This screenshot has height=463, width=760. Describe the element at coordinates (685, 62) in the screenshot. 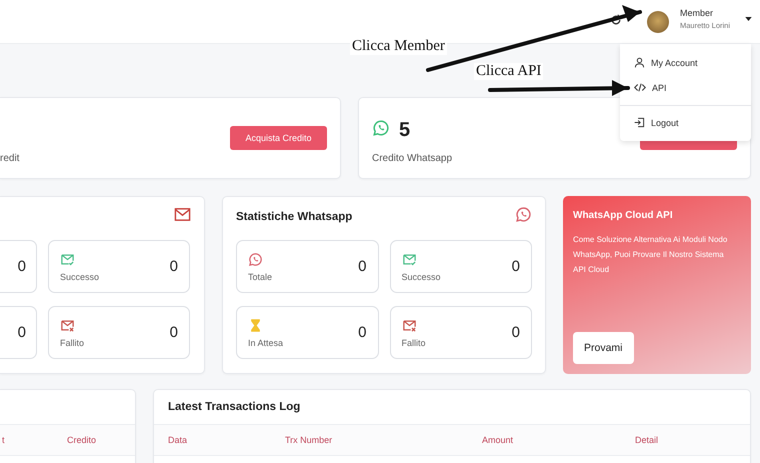

I see `menu-item: My Account` at that location.